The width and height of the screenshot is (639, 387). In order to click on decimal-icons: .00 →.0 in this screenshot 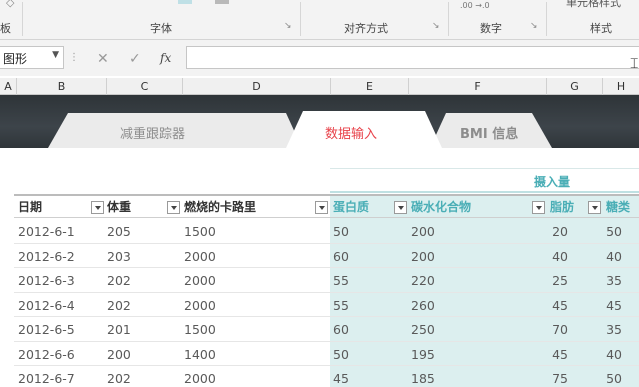, I will do `click(475, 5)`.